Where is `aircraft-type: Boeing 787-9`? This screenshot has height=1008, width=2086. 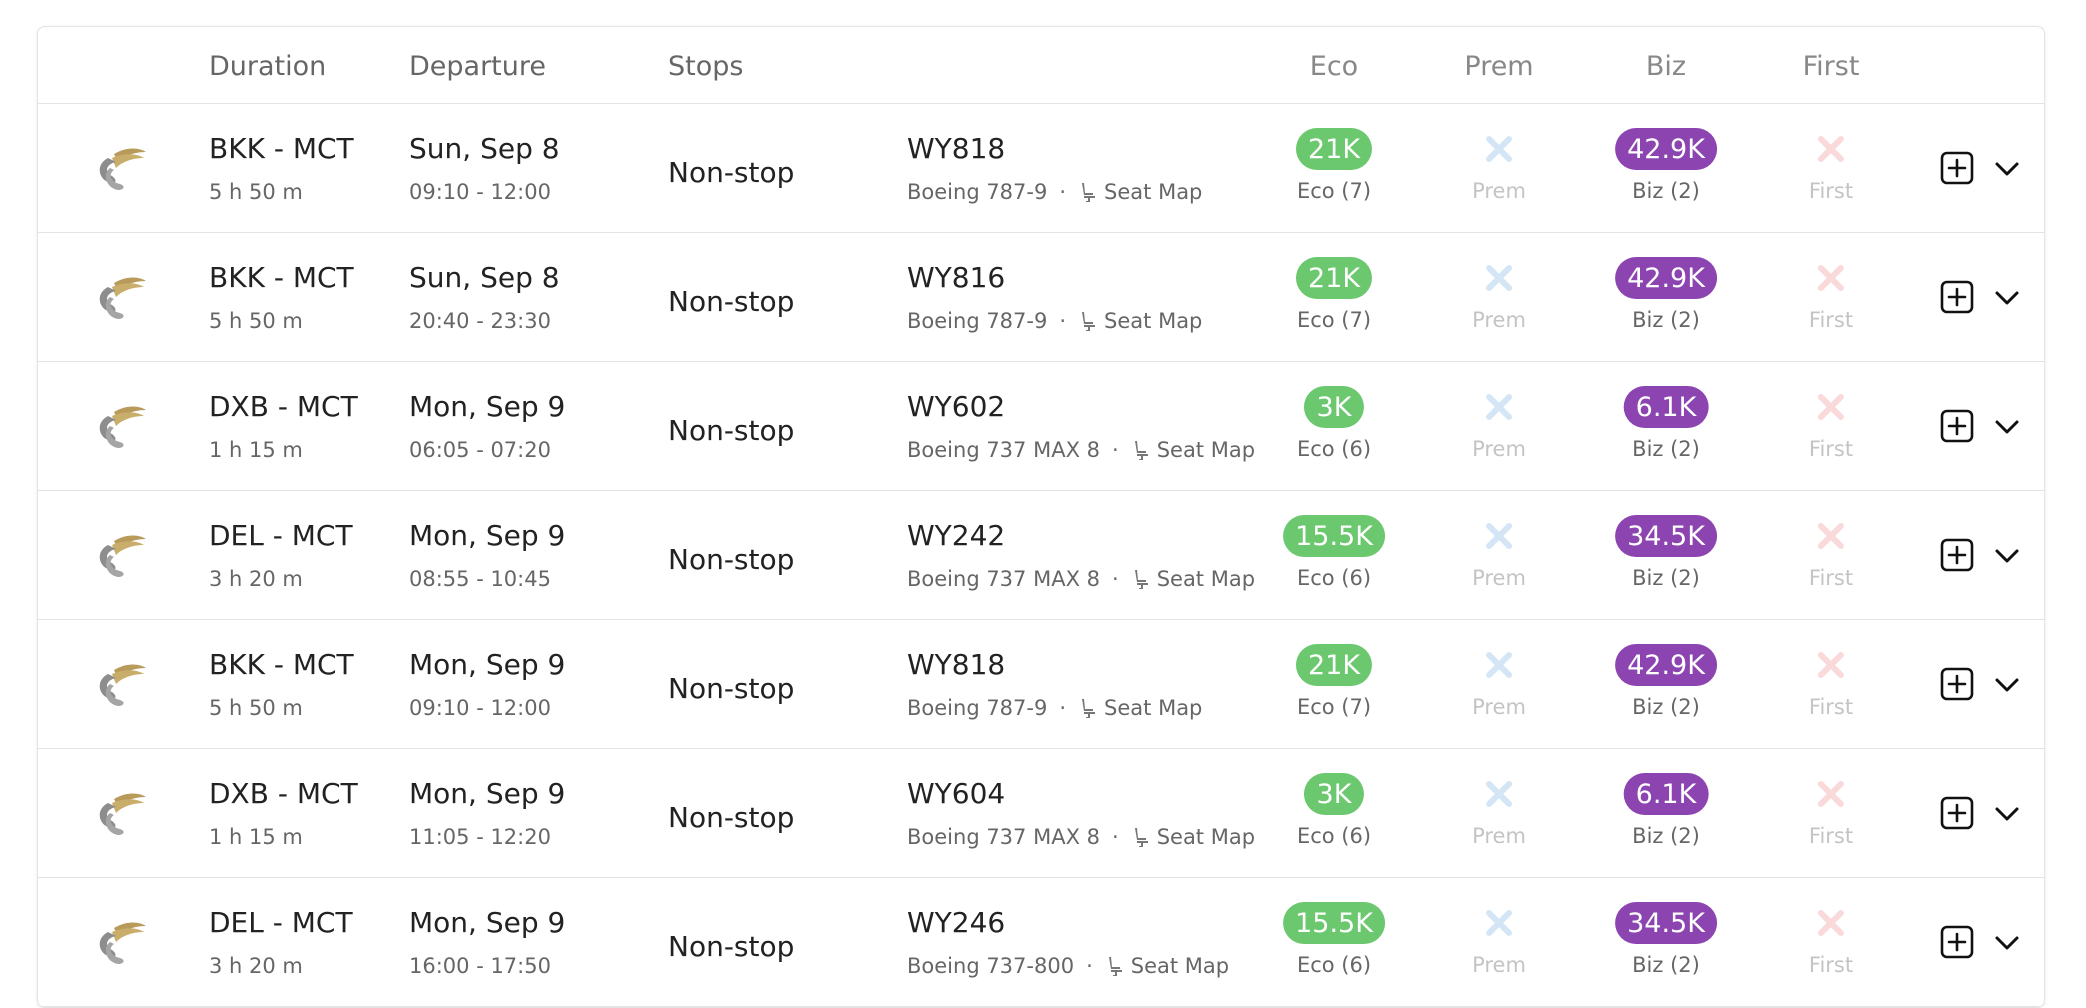
aircraft-type: Boeing 787-9 is located at coordinates (977, 192).